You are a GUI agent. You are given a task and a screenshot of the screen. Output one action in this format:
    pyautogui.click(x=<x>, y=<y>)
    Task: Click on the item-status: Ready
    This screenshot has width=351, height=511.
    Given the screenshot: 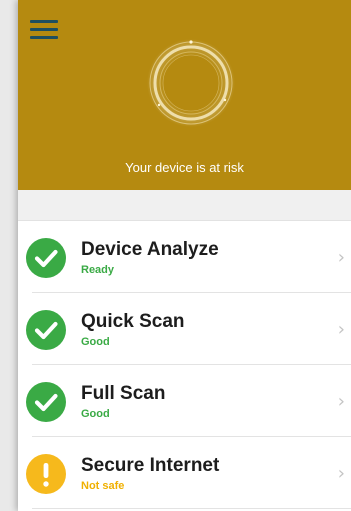 What is the action you would take?
    pyautogui.click(x=98, y=270)
    